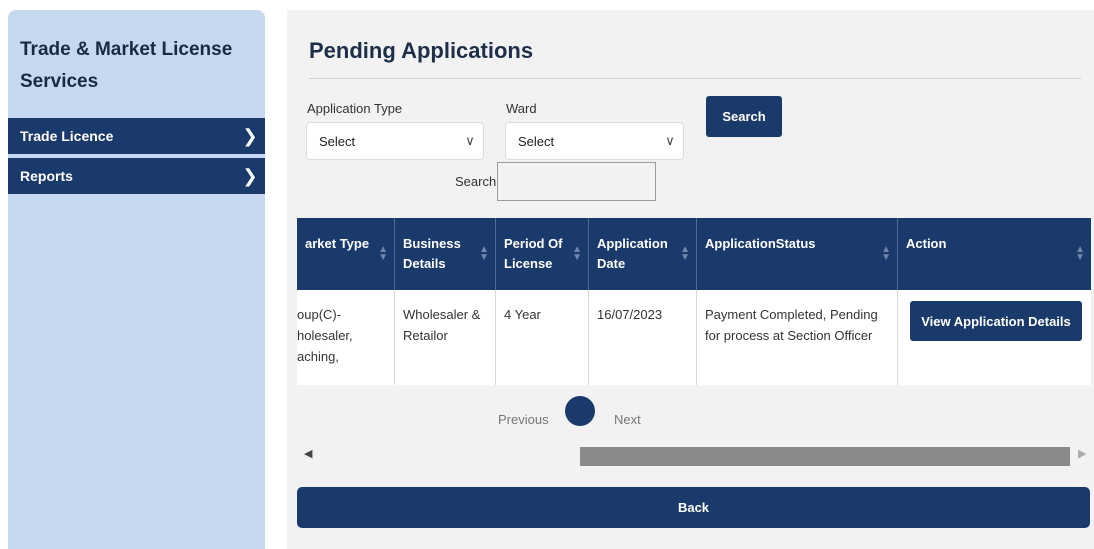 This screenshot has width=1094, height=549. What do you see at coordinates (421, 50) in the screenshot?
I see `page-title: Pending Applications` at bounding box center [421, 50].